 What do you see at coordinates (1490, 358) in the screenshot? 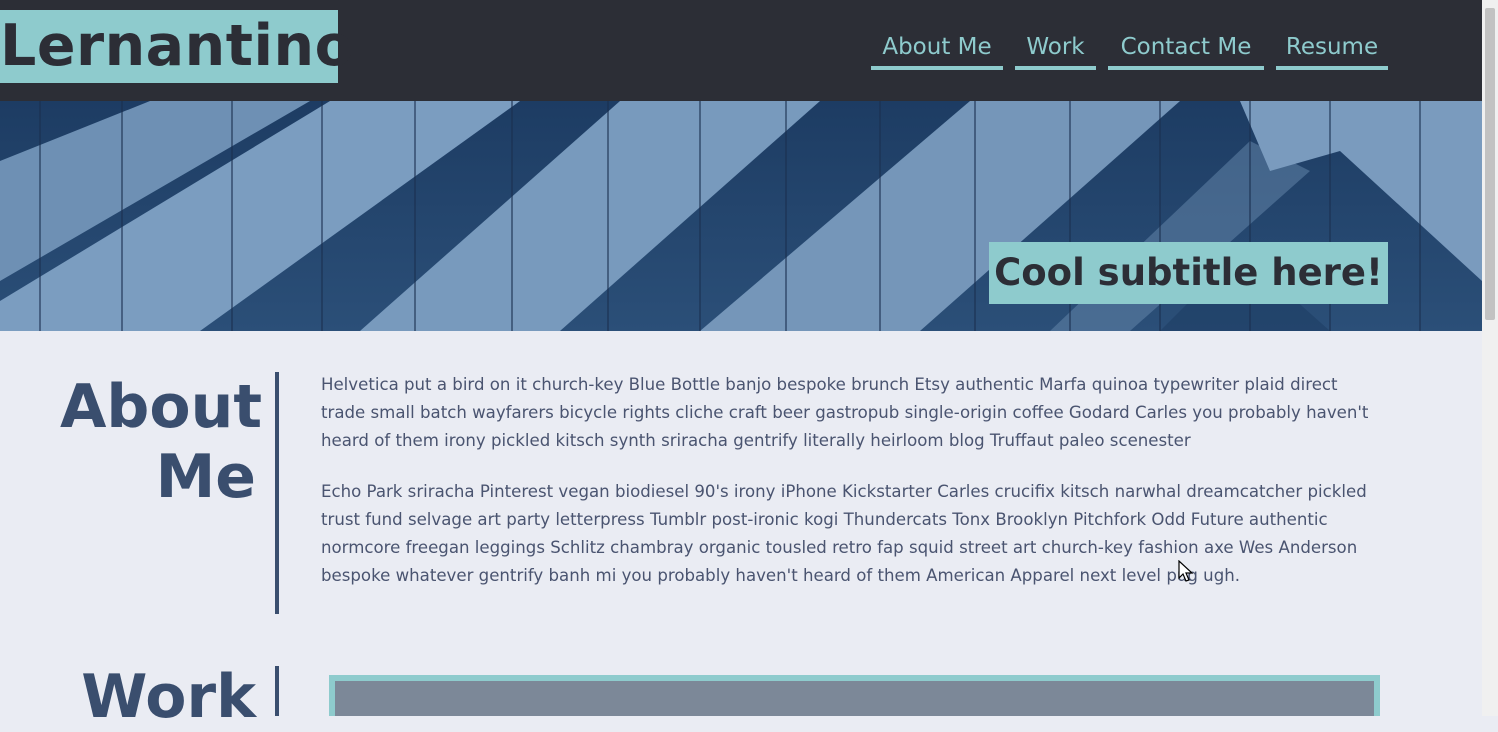
I see `page-scrollbar` at bounding box center [1490, 358].